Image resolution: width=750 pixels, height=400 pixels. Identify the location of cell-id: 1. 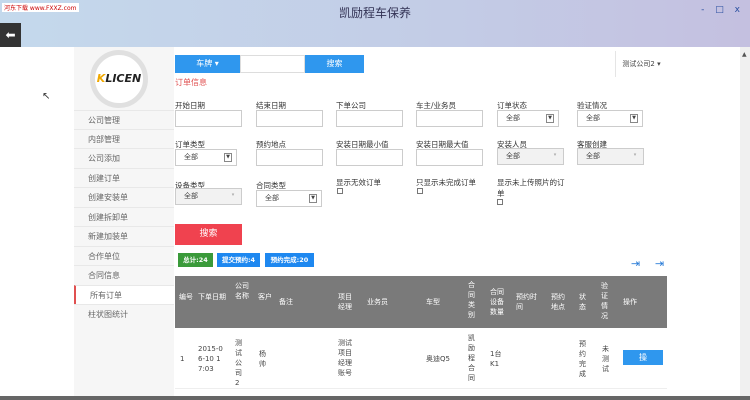
(182, 359).